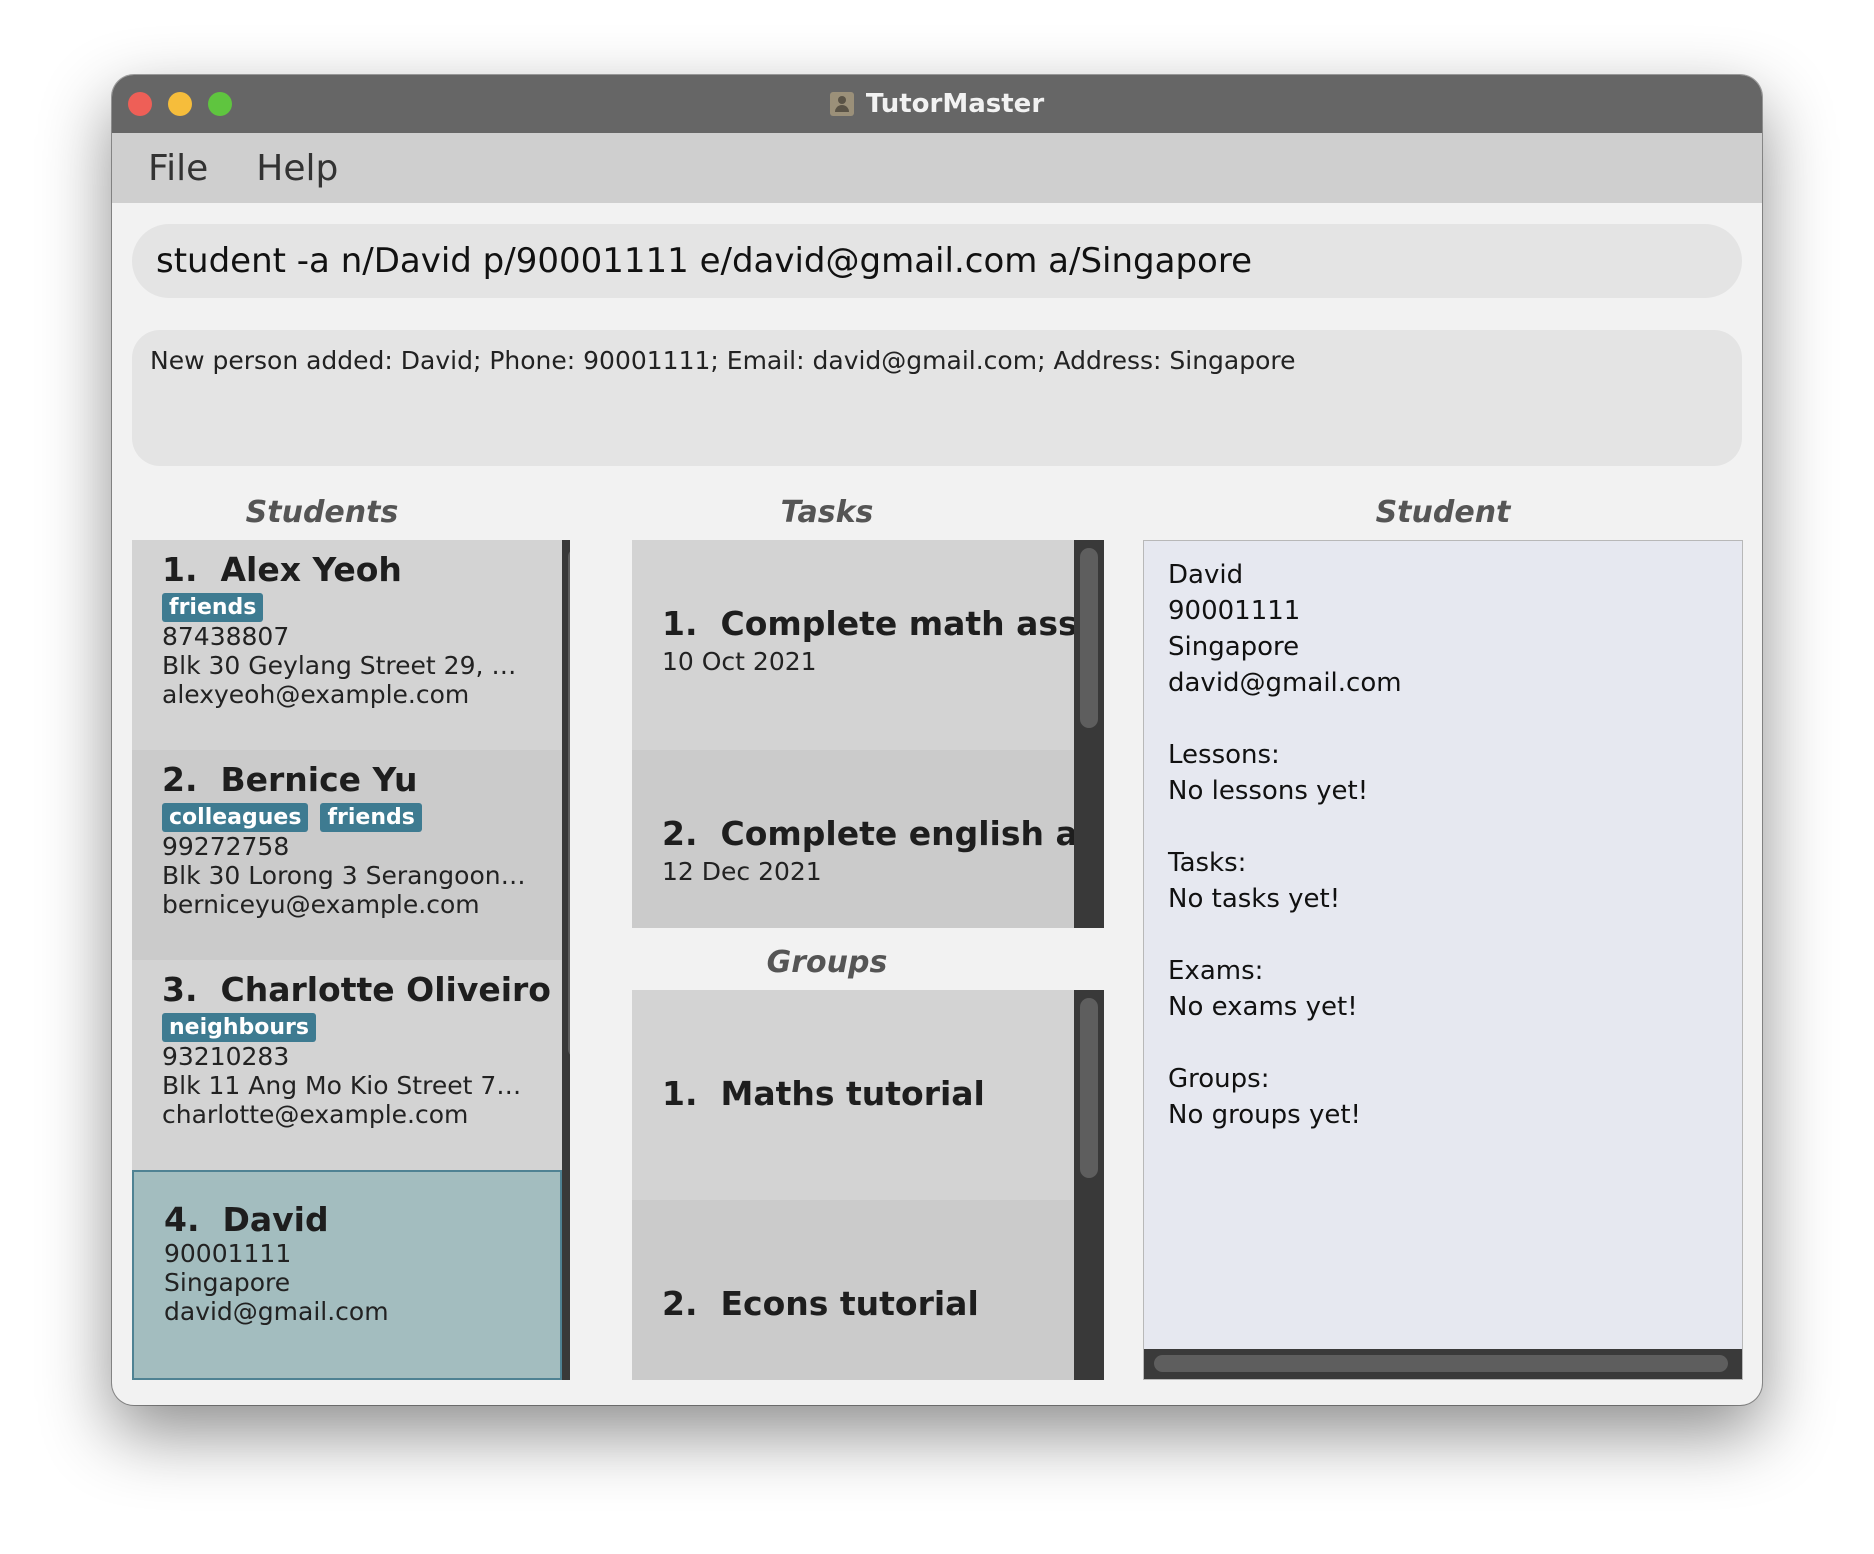  Describe the element at coordinates (1443, 512) in the screenshot. I see `student-detail-title: Student` at that location.